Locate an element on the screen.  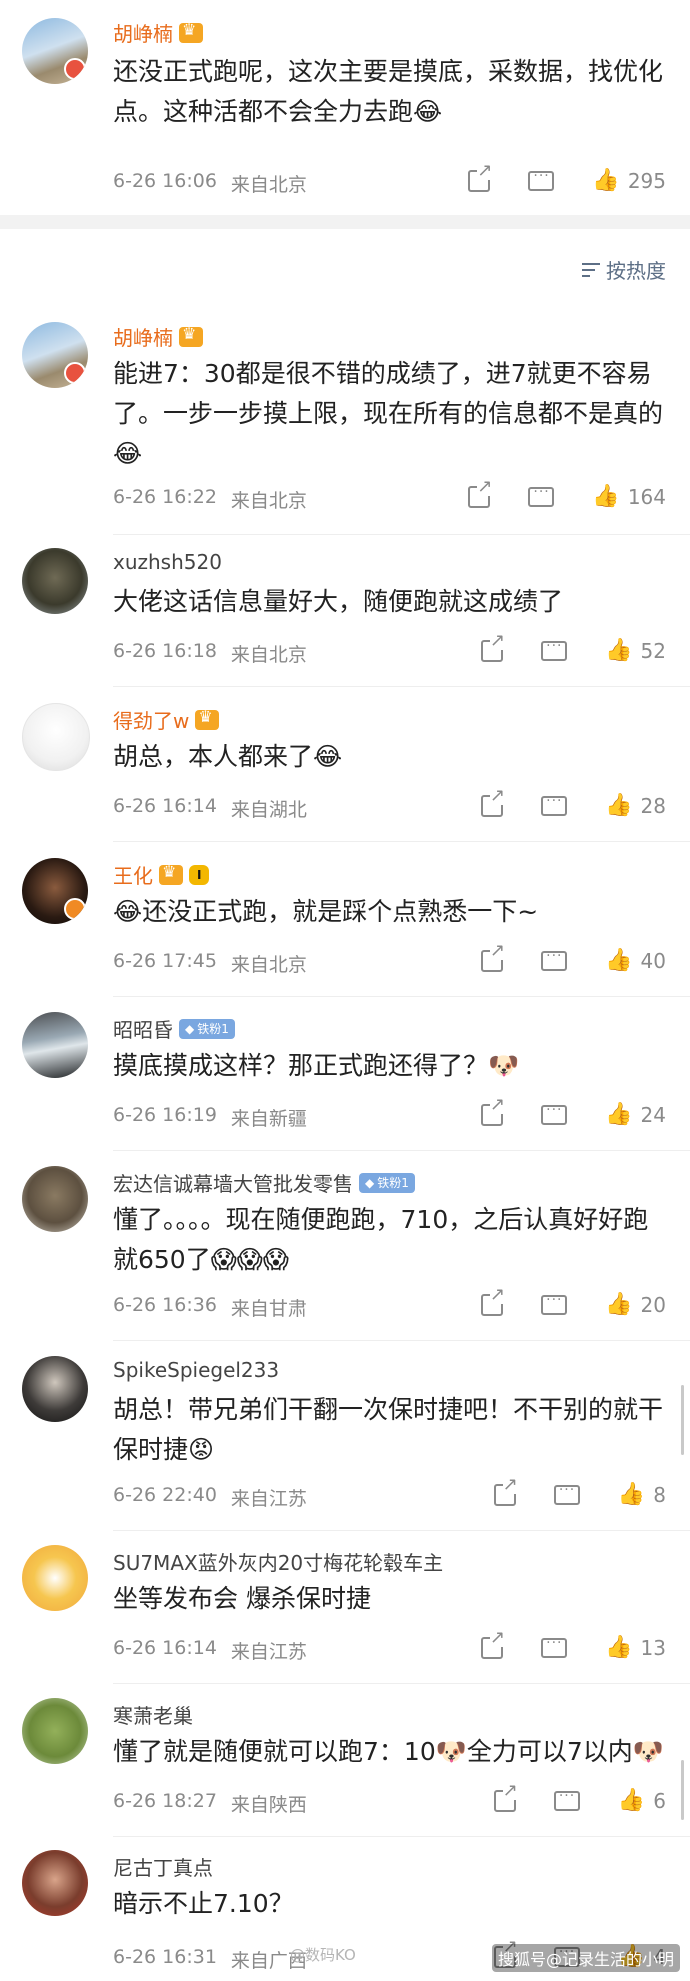
like-button: 👍 164 is located at coordinates (629, 496).